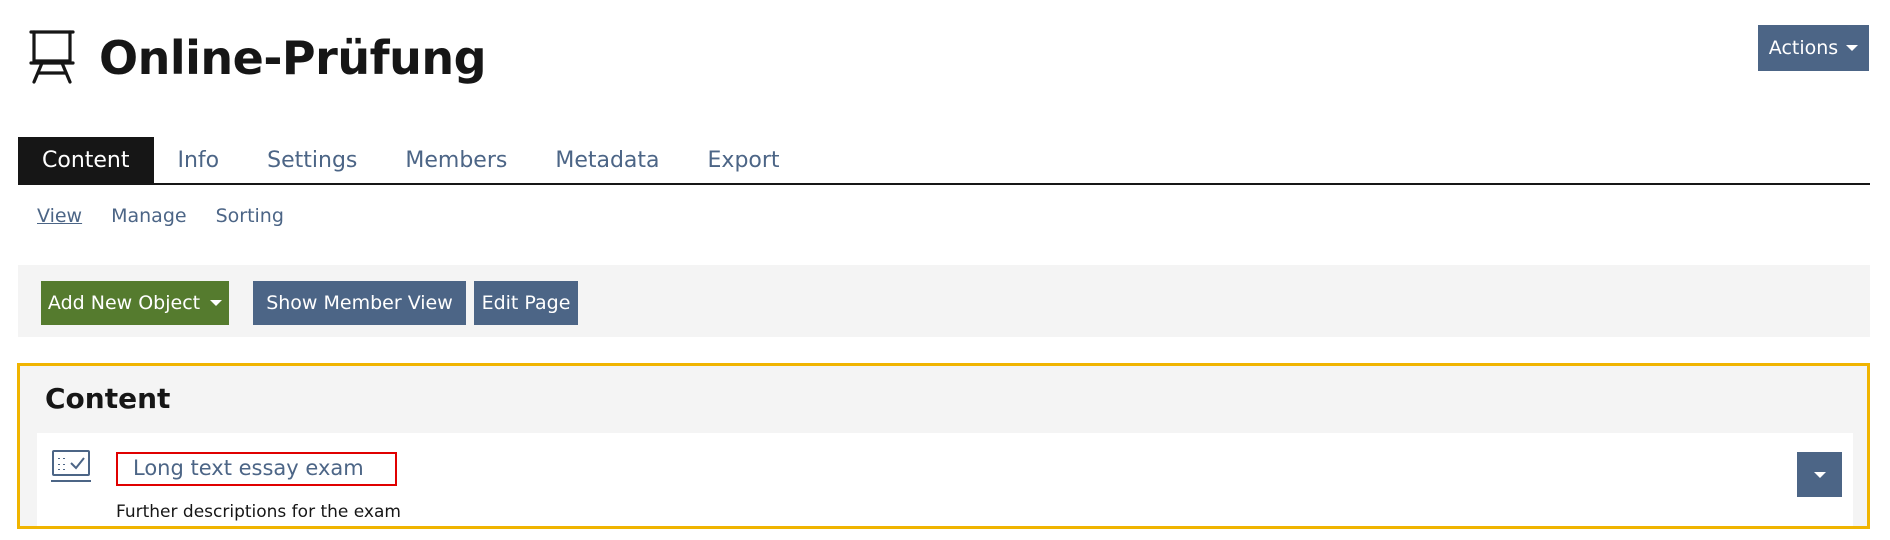  I want to click on item-description: Further descriptions for the exam, so click(258, 512).